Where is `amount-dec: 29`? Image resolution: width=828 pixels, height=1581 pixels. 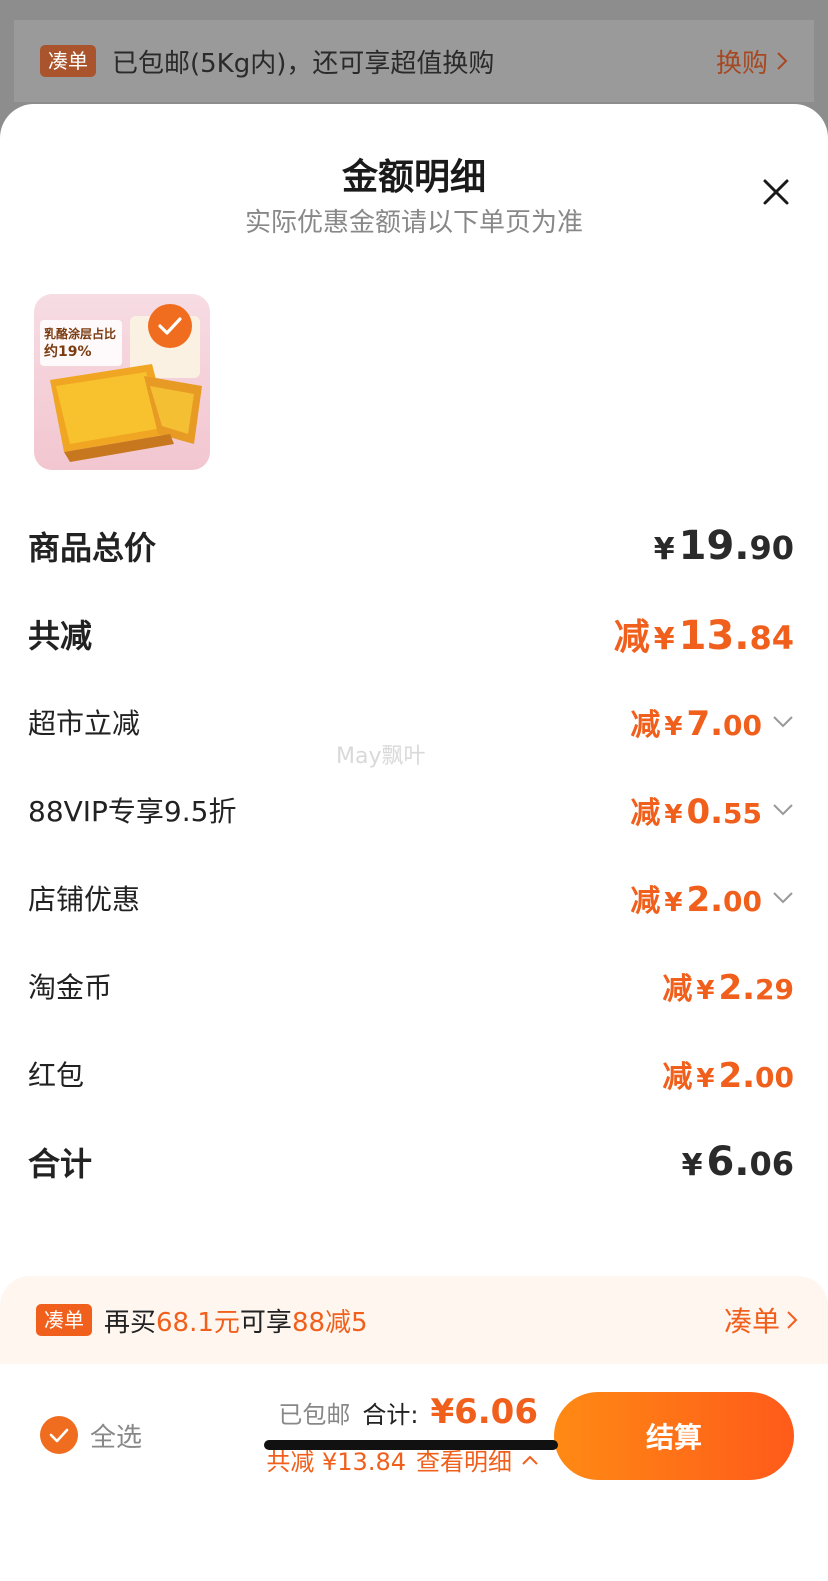
amount-dec: 29 is located at coordinates (774, 989).